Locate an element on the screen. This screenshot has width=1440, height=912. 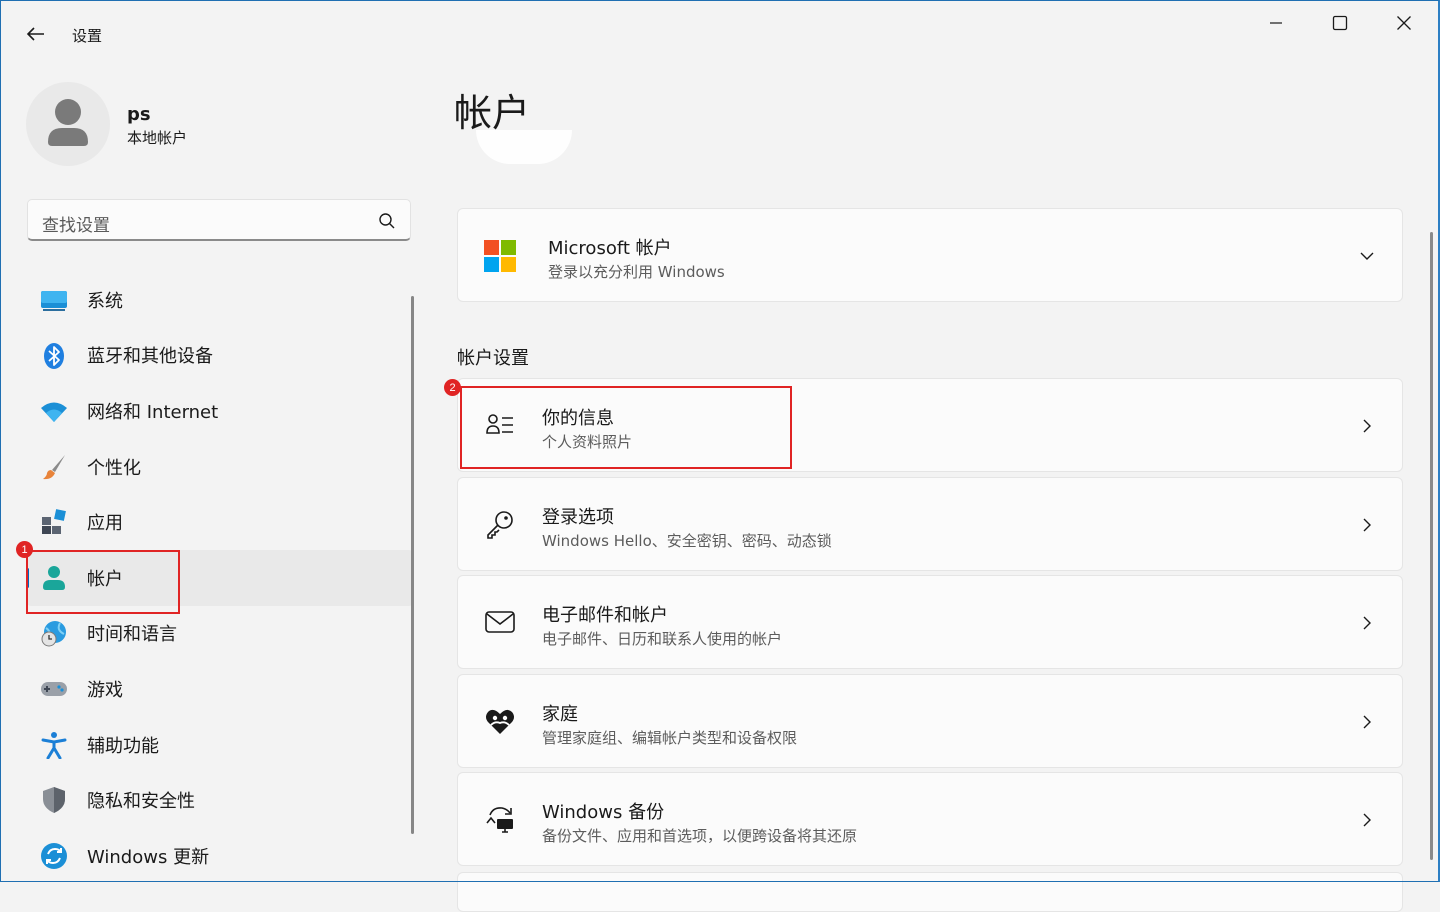
title-bar: 设置 is located at coordinates (720, 24).